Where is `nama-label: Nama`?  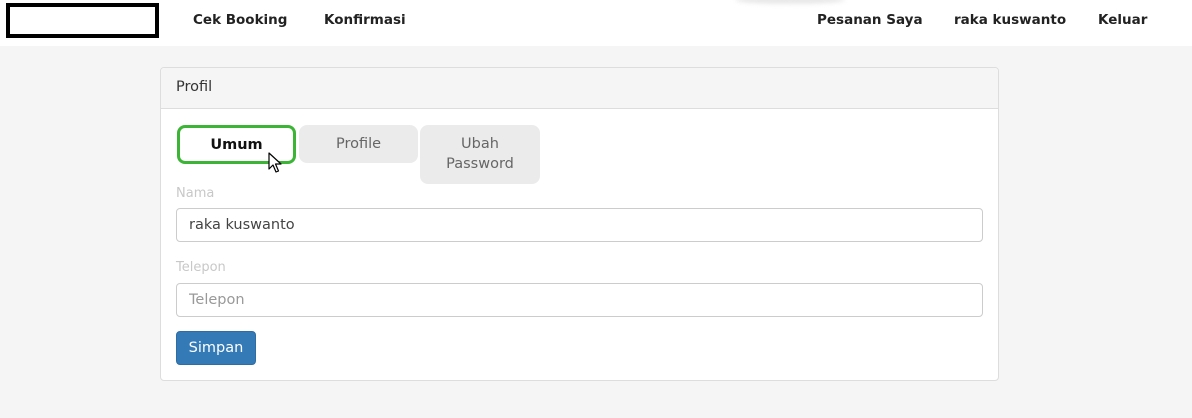
nama-label: Nama is located at coordinates (195, 193).